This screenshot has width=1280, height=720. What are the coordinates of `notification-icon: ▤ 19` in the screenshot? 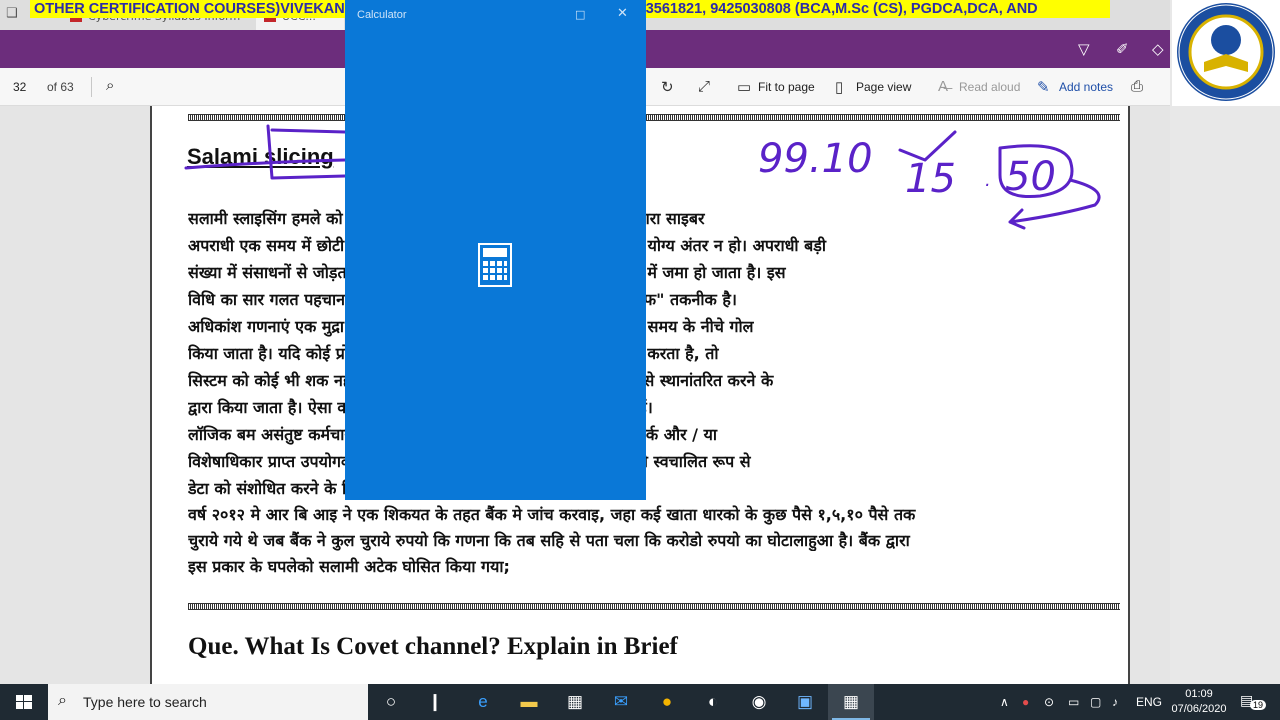 It's located at (1253, 701).